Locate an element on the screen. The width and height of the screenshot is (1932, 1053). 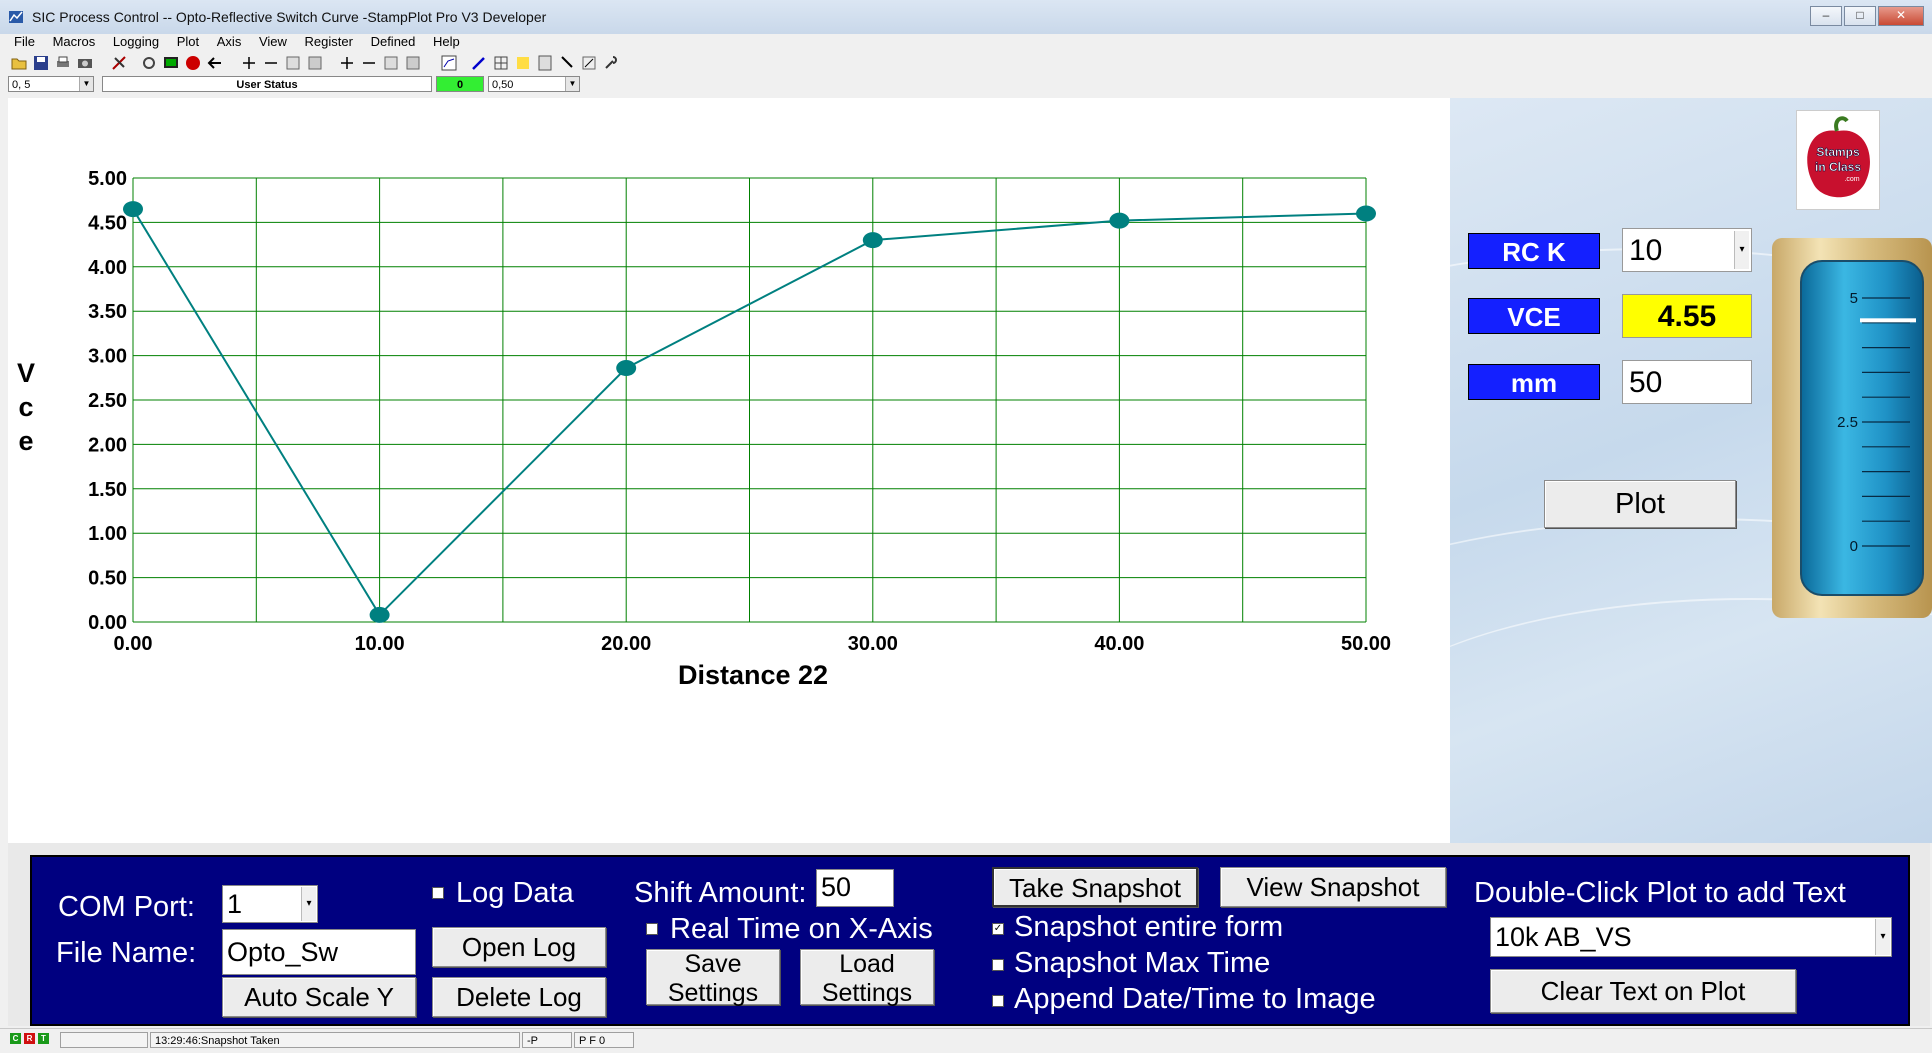
y-axis-label-char: V is located at coordinates (26, 373).